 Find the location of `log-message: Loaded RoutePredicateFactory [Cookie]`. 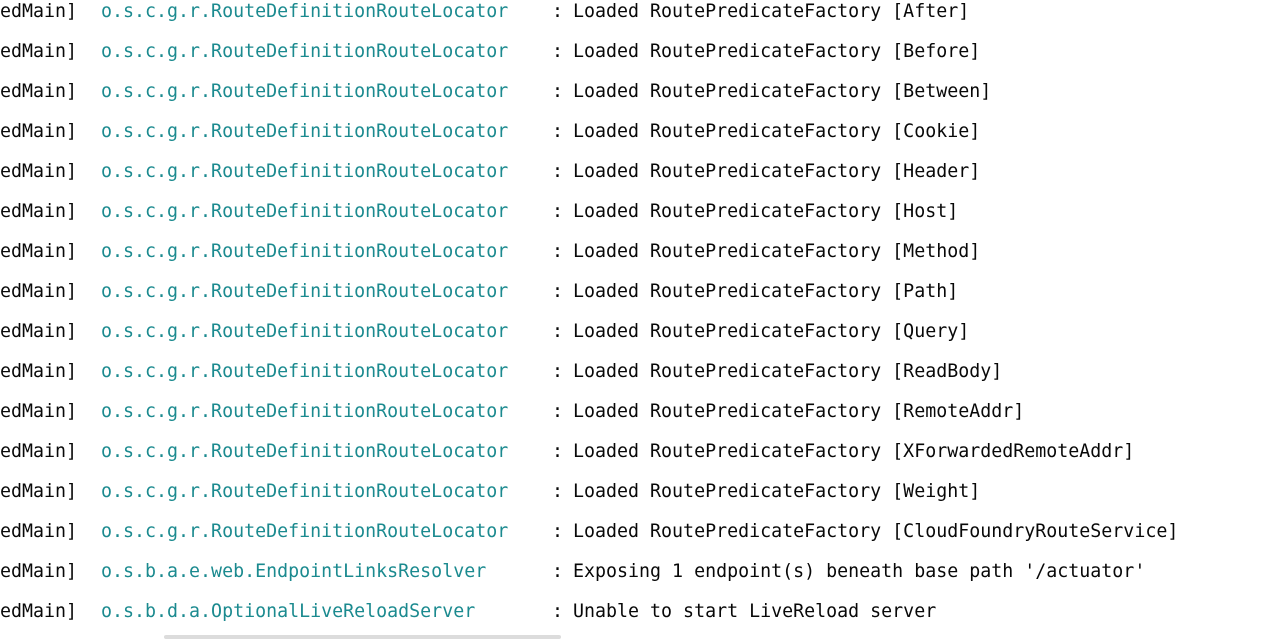

log-message: Loaded RoutePredicateFactory [Cookie] is located at coordinates (777, 131).